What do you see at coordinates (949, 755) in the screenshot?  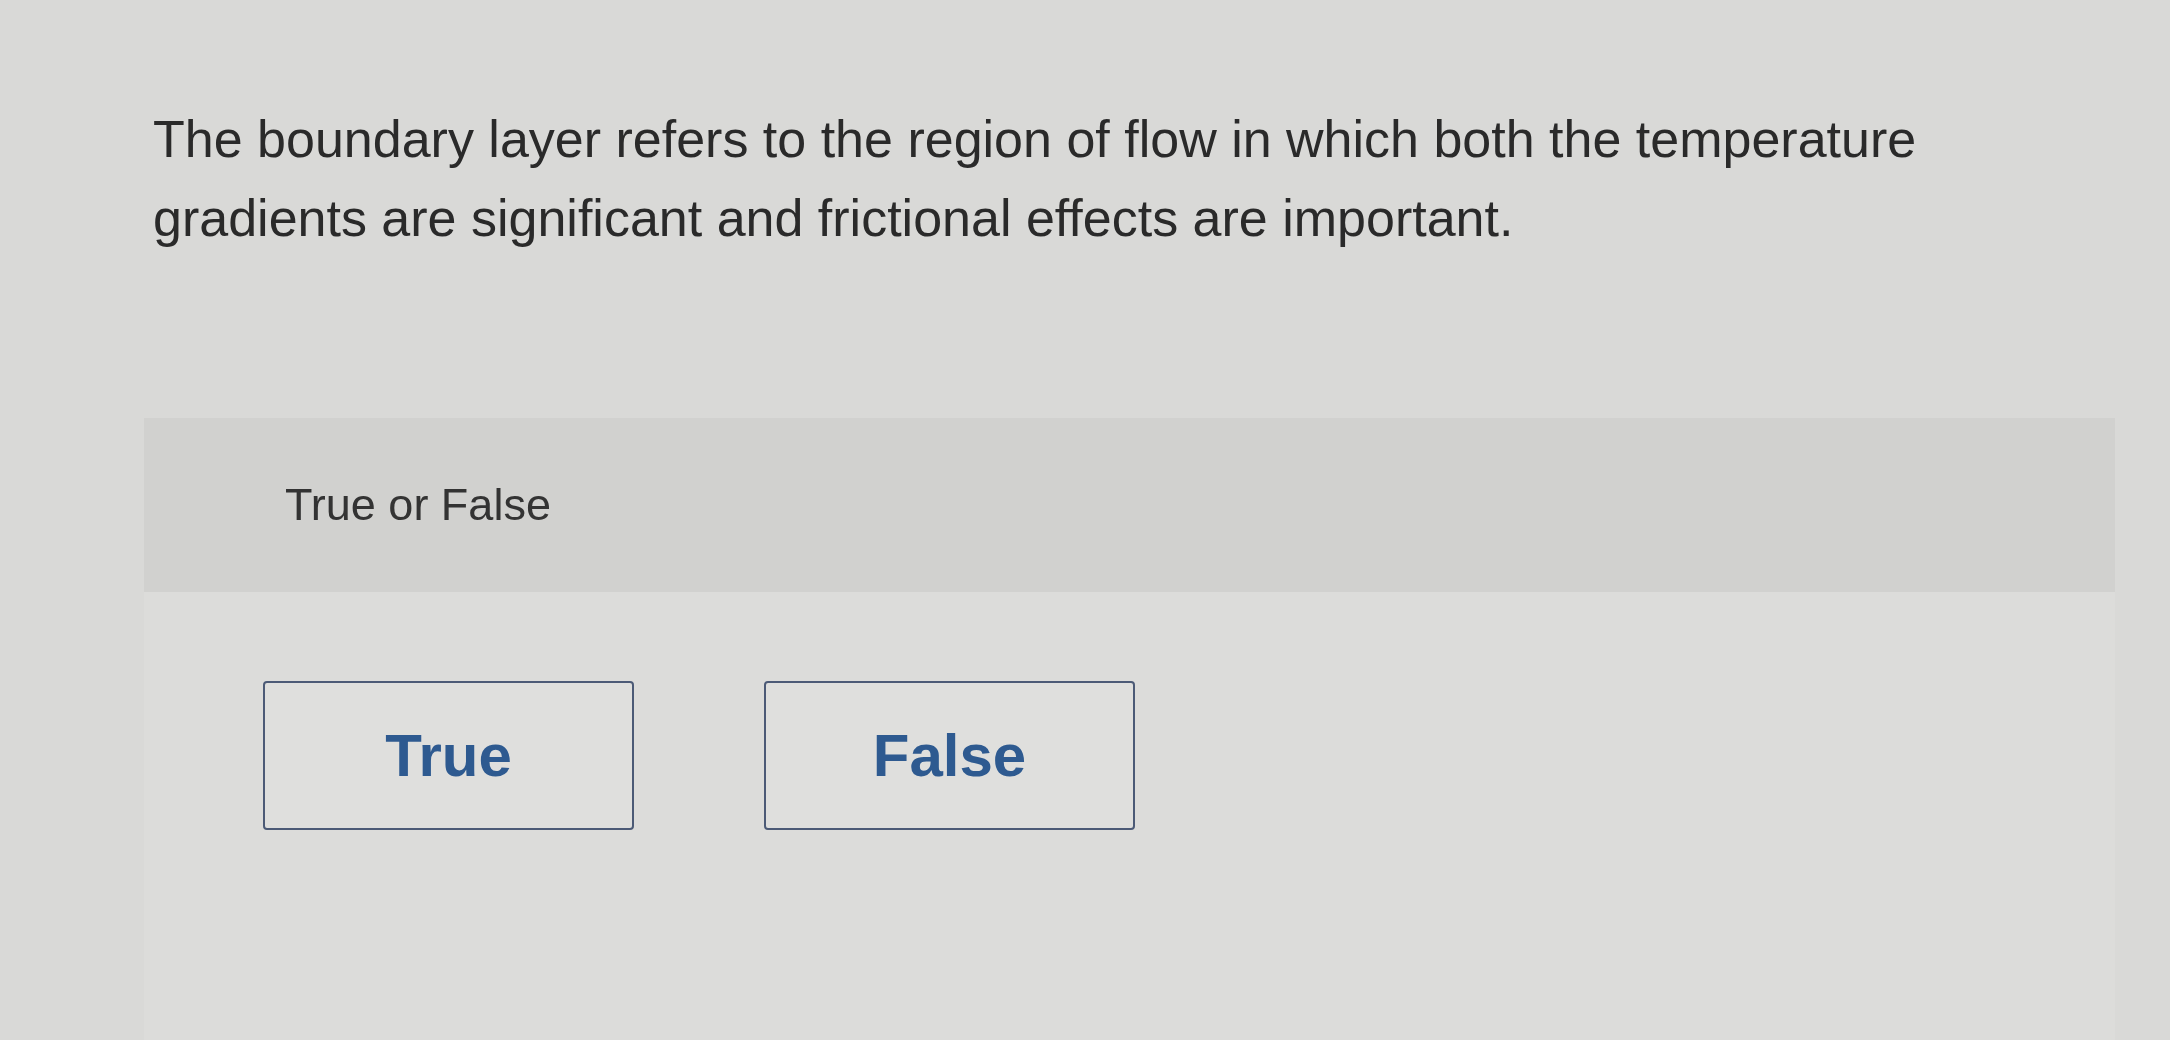 I see `answer-option: False` at bounding box center [949, 755].